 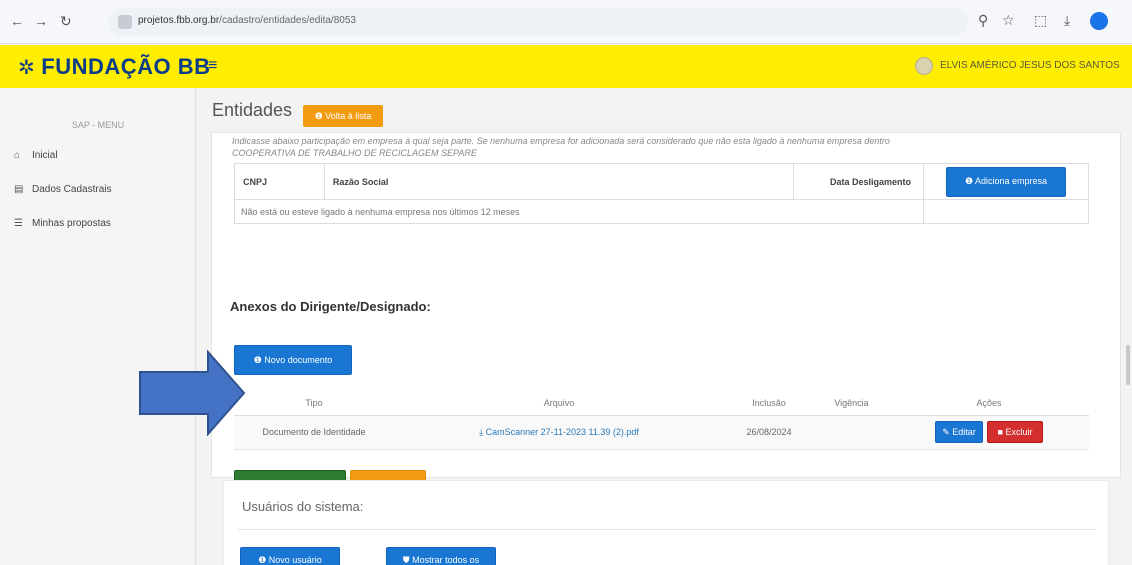 What do you see at coordinates (1030, 65) in the screenshot?
I see `user-name: ELVIS AMÉRICO JESUS DOS SANTOS` at bounding box center [1030, 65].